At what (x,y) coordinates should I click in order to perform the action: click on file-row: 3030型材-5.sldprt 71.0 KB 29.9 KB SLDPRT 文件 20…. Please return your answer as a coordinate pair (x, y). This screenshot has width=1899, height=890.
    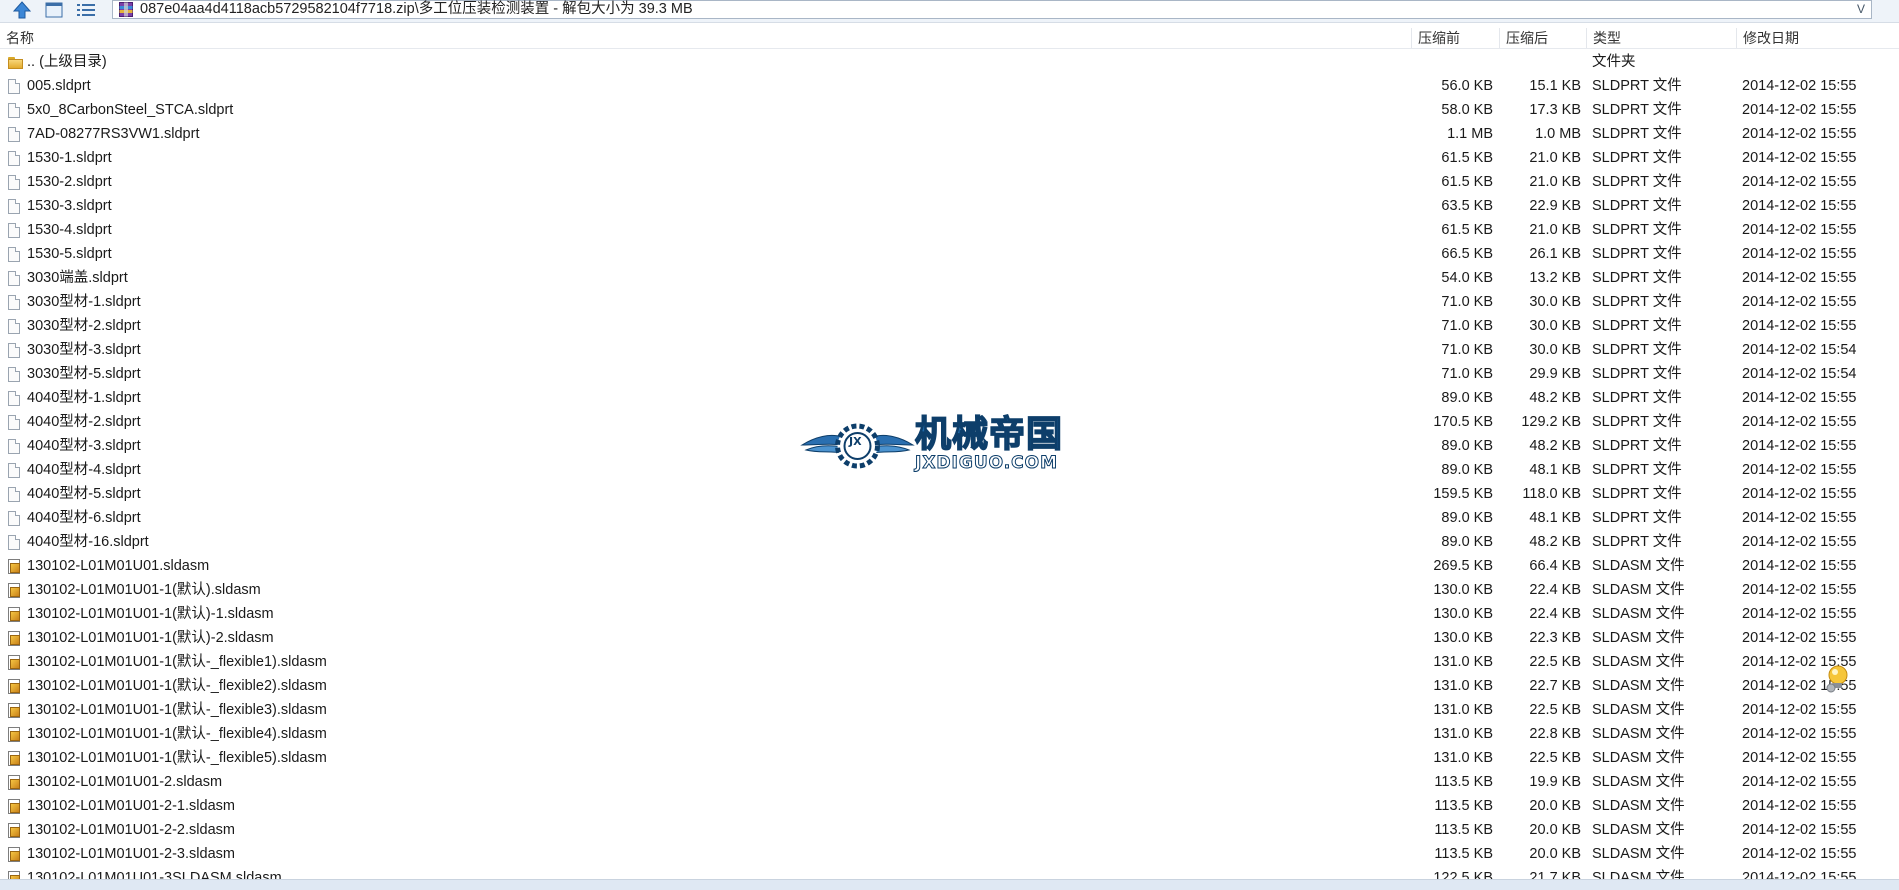
    Looking at the image, I should click on (949, 374).